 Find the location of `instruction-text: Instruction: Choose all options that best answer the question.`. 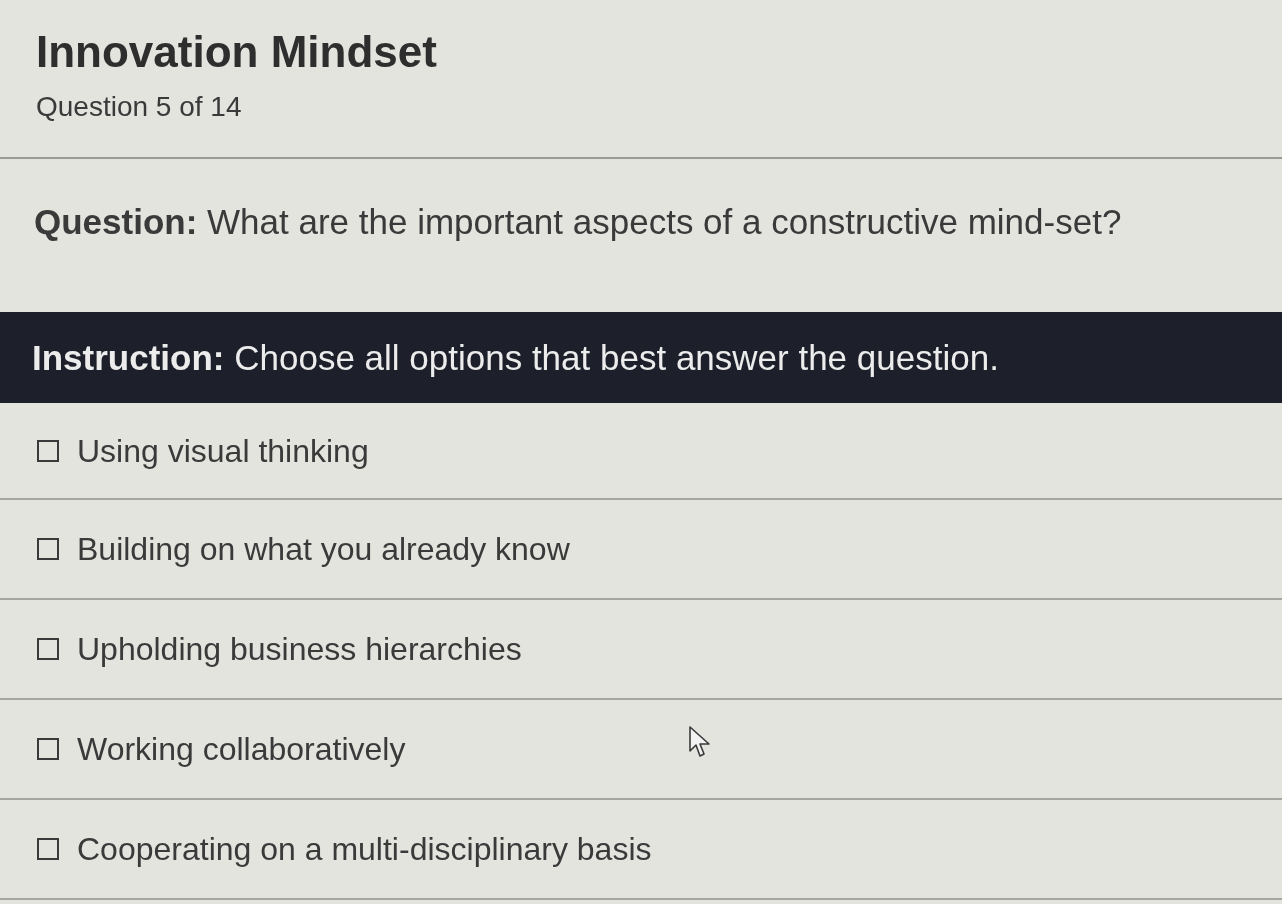

instruction-text: Instruction: Choose all options that best answer the question. is located at coordinates (515, 357).